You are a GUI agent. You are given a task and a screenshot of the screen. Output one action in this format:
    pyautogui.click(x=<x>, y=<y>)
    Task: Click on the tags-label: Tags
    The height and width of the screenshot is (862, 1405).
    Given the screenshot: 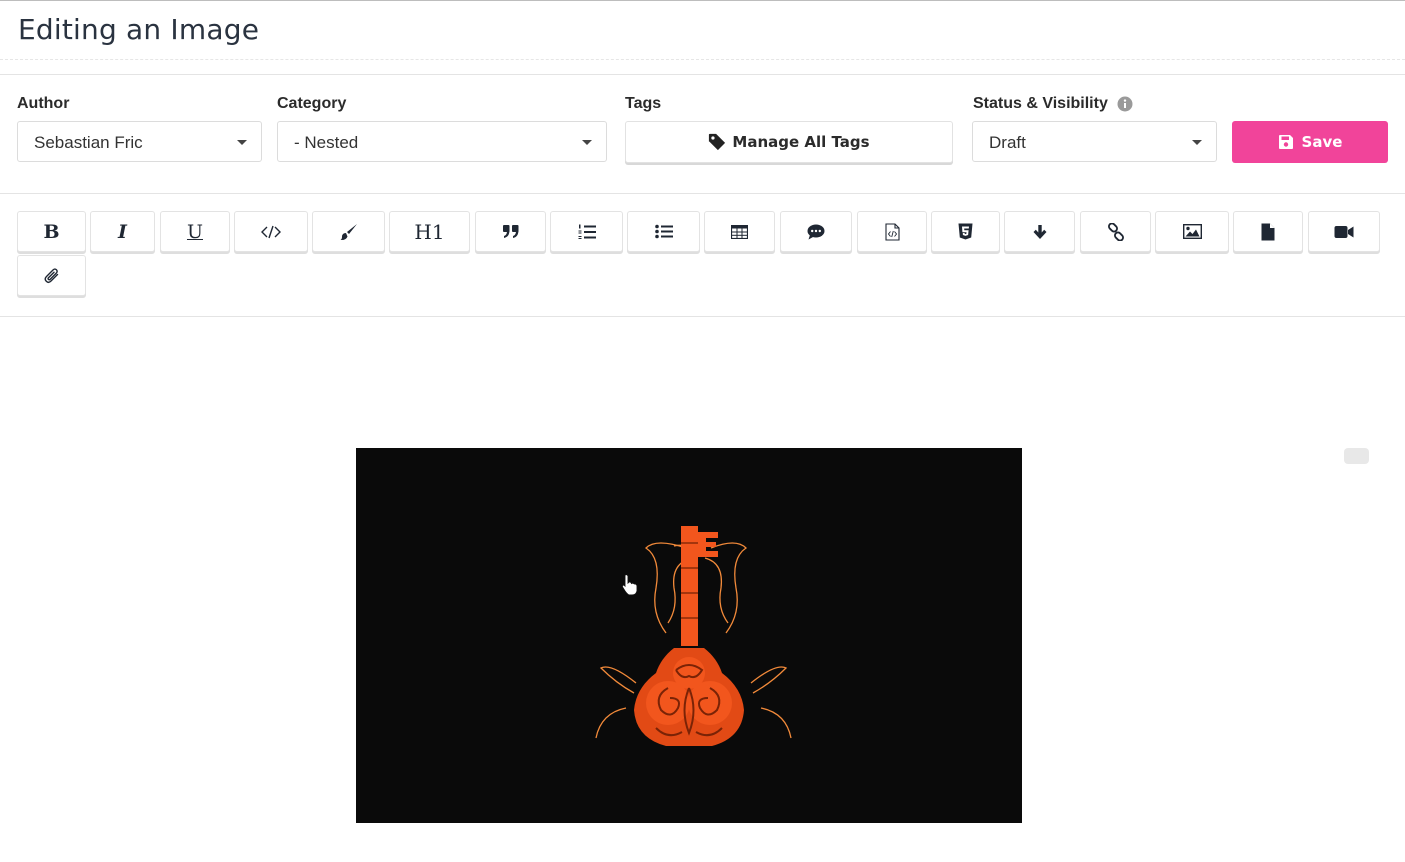 What is the action you would take?
    pyautogui.click(x=643, y=103)
    